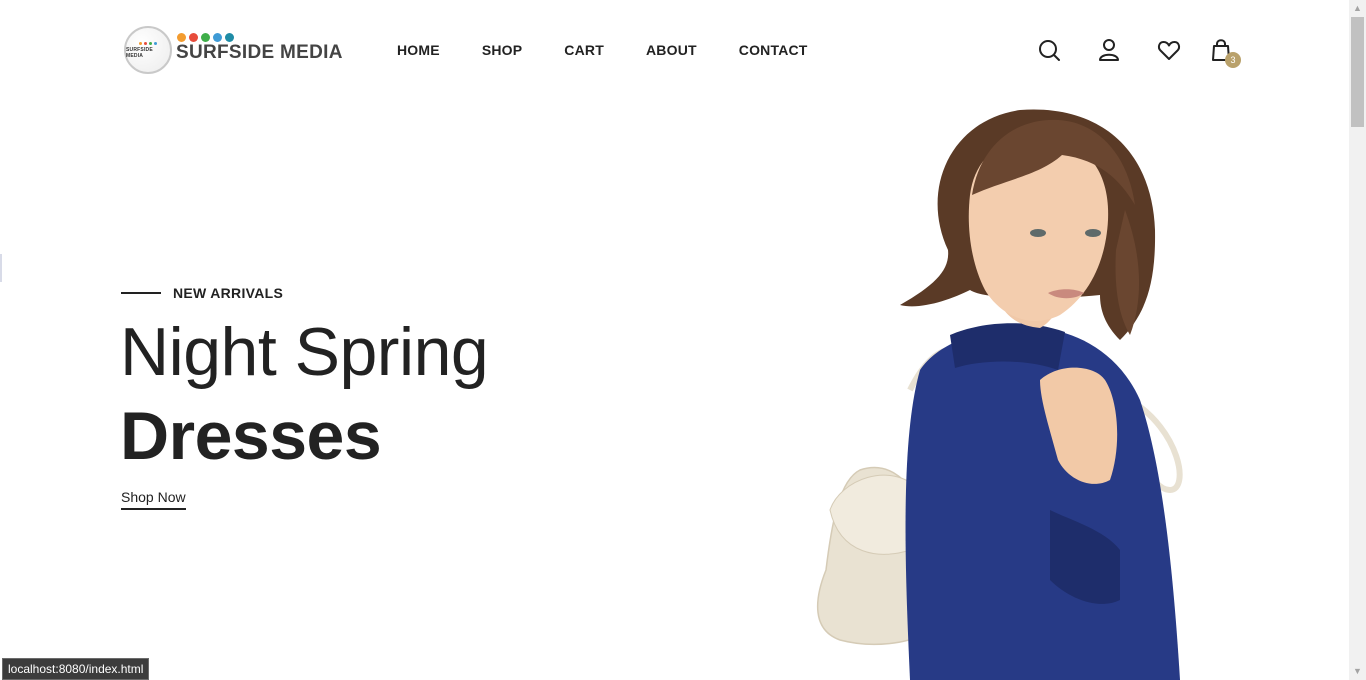  What do you see at coordinates (1049, 50) in the screenshot?
I see `search-icon` at bounding box center [1049, 50].